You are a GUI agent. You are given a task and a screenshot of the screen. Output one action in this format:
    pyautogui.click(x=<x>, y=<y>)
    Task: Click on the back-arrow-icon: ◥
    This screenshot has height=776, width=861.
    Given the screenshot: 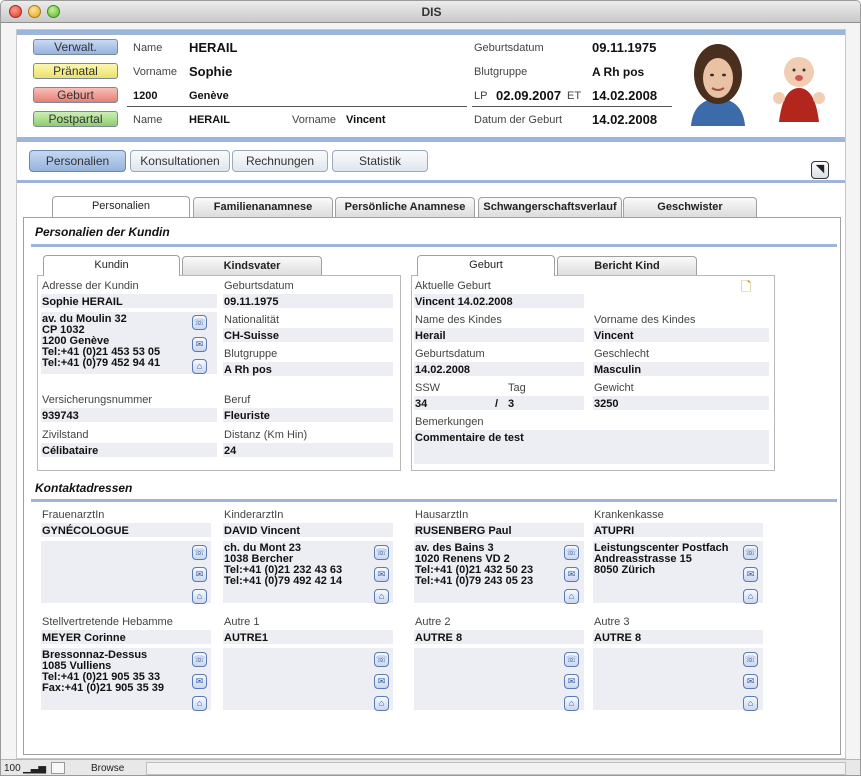 What is the action you would take?
    pyautogui.click(x=820, y=170)
    